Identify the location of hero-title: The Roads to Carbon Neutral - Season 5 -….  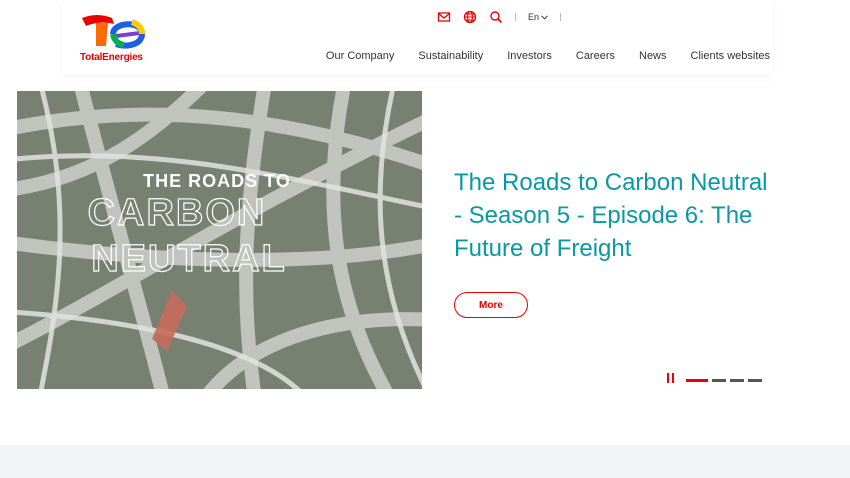
(614, 215).